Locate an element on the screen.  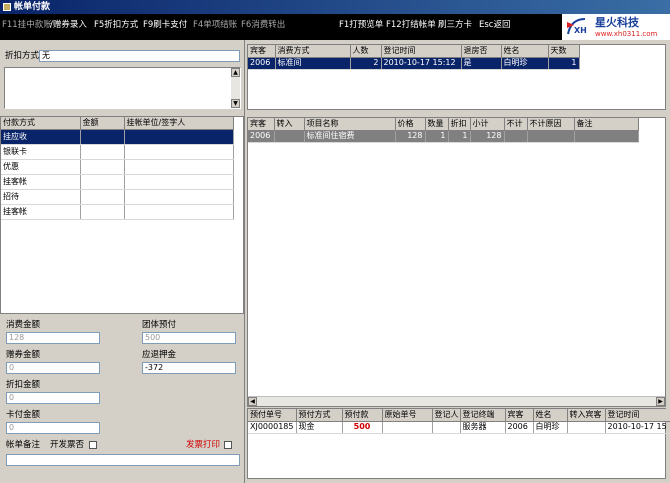
logo-mark-icon: XH is located at coordinates (577, 26).